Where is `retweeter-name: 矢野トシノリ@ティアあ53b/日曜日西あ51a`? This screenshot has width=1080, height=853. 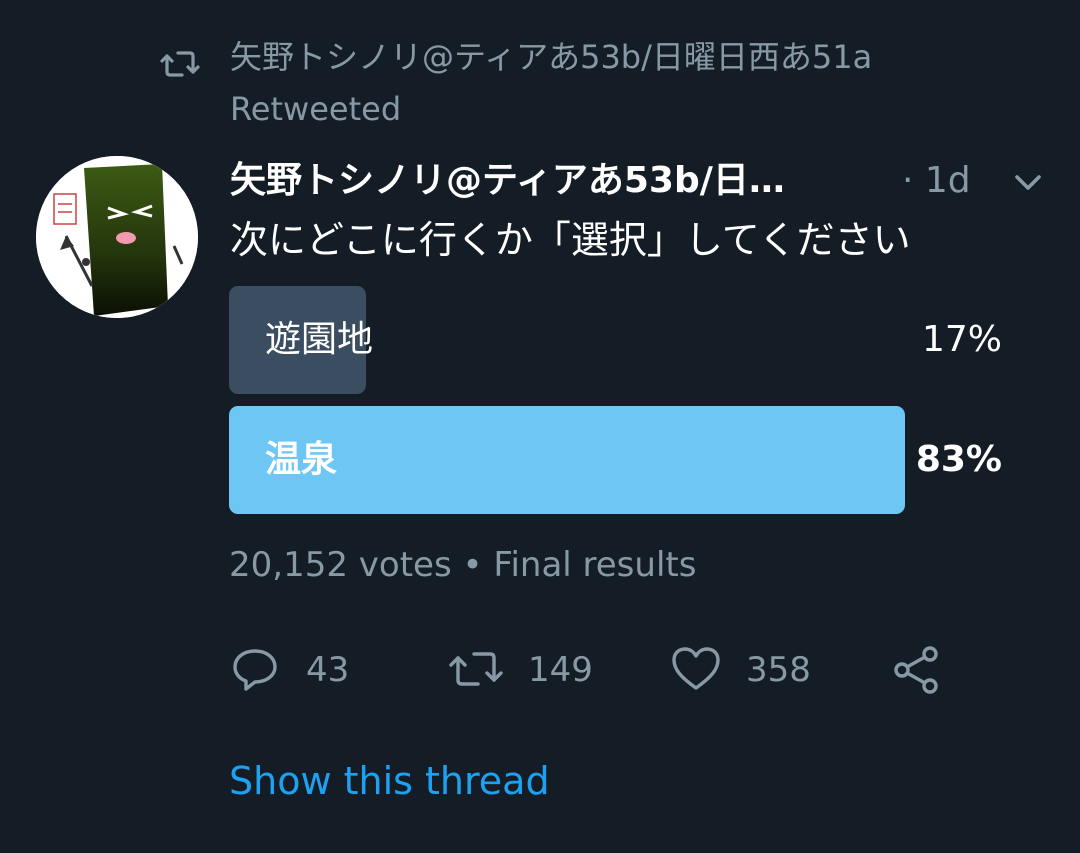
retweeter-name: 矢野トシノリ@ティアあ53b/日曜日西あ51a is located at coordinates (551, 57).